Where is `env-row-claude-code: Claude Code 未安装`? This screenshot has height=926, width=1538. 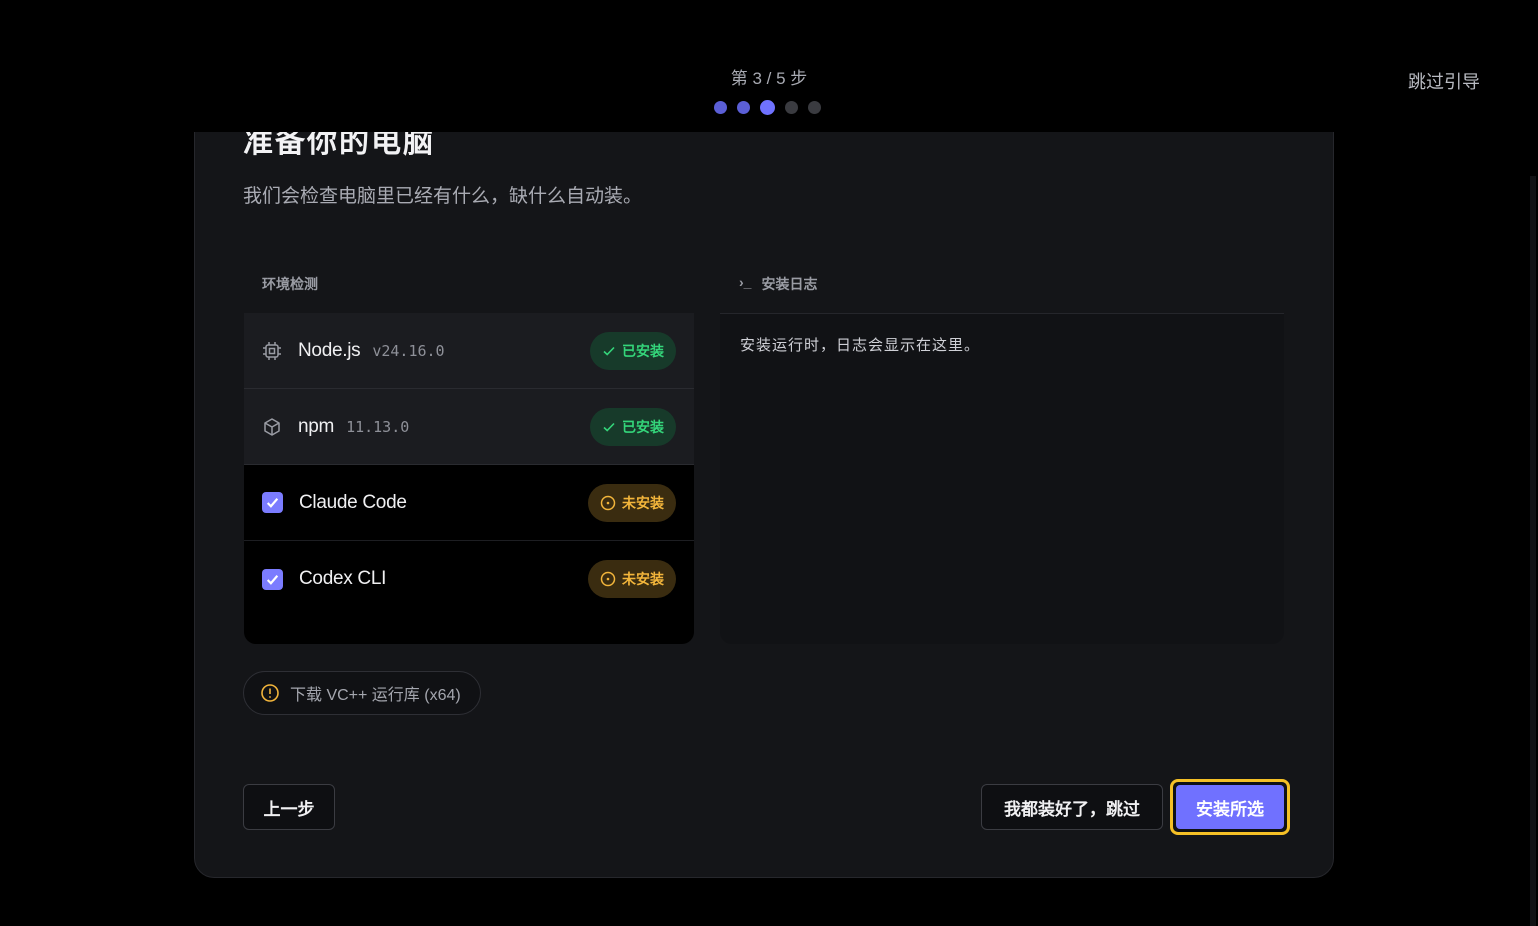
env-row-claude-code: Claude Code 未安装 is located at coordinates (469, 503).